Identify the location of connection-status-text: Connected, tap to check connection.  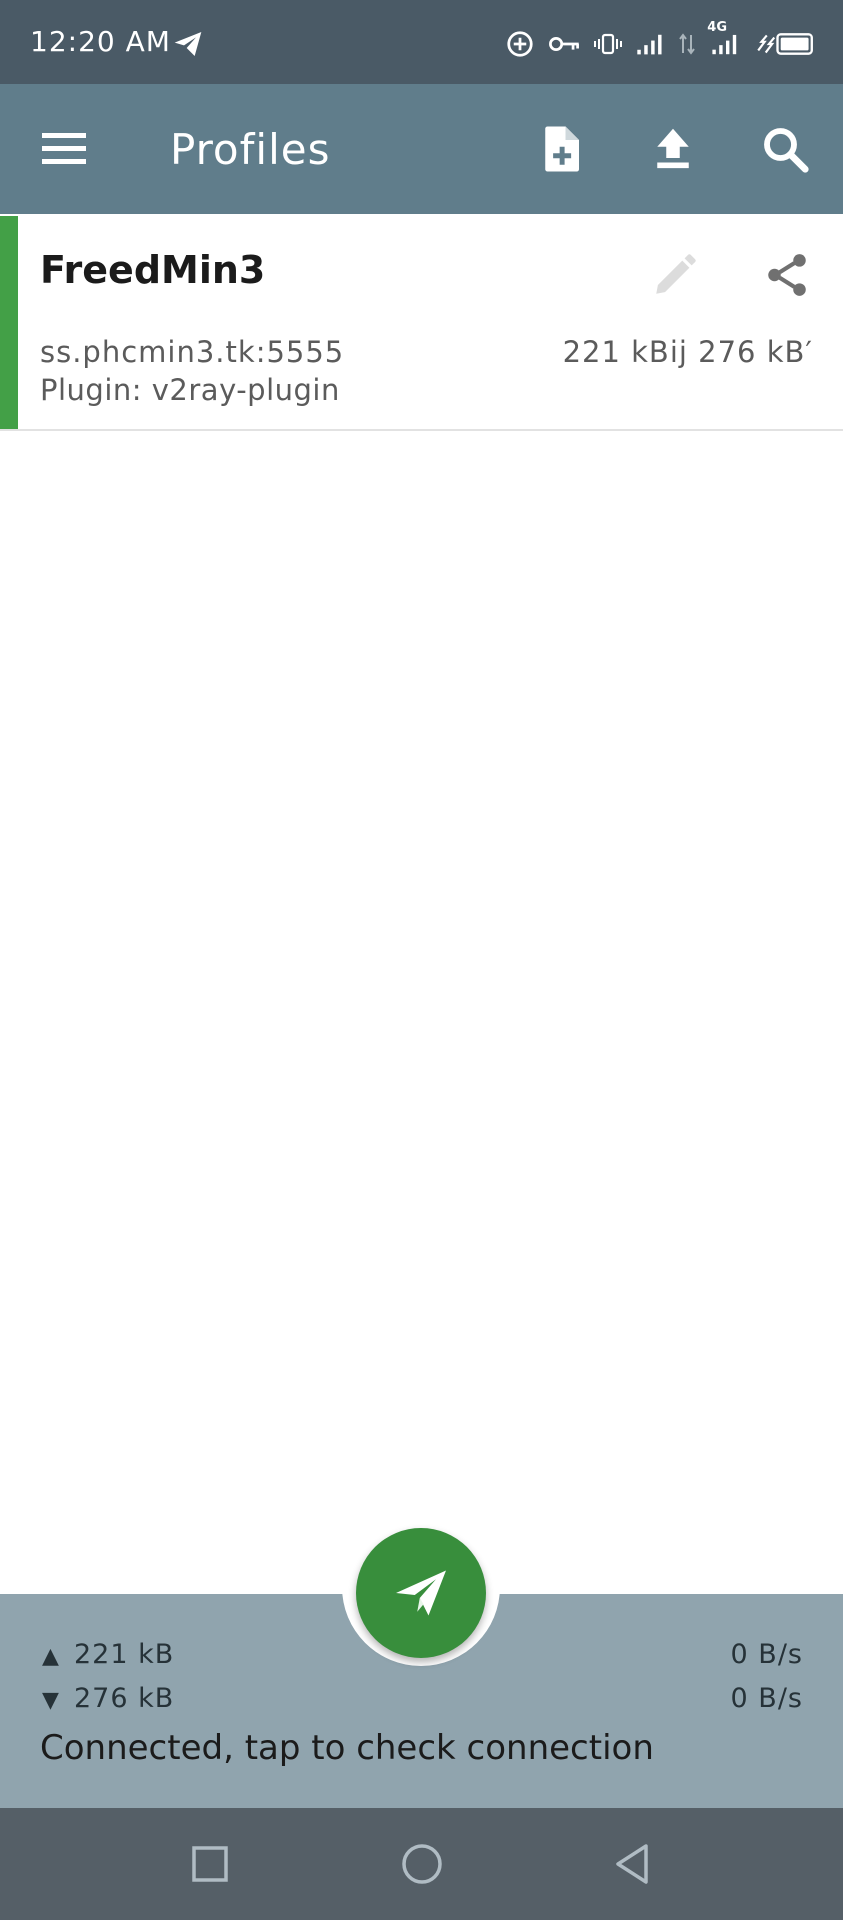
(347, 1748).